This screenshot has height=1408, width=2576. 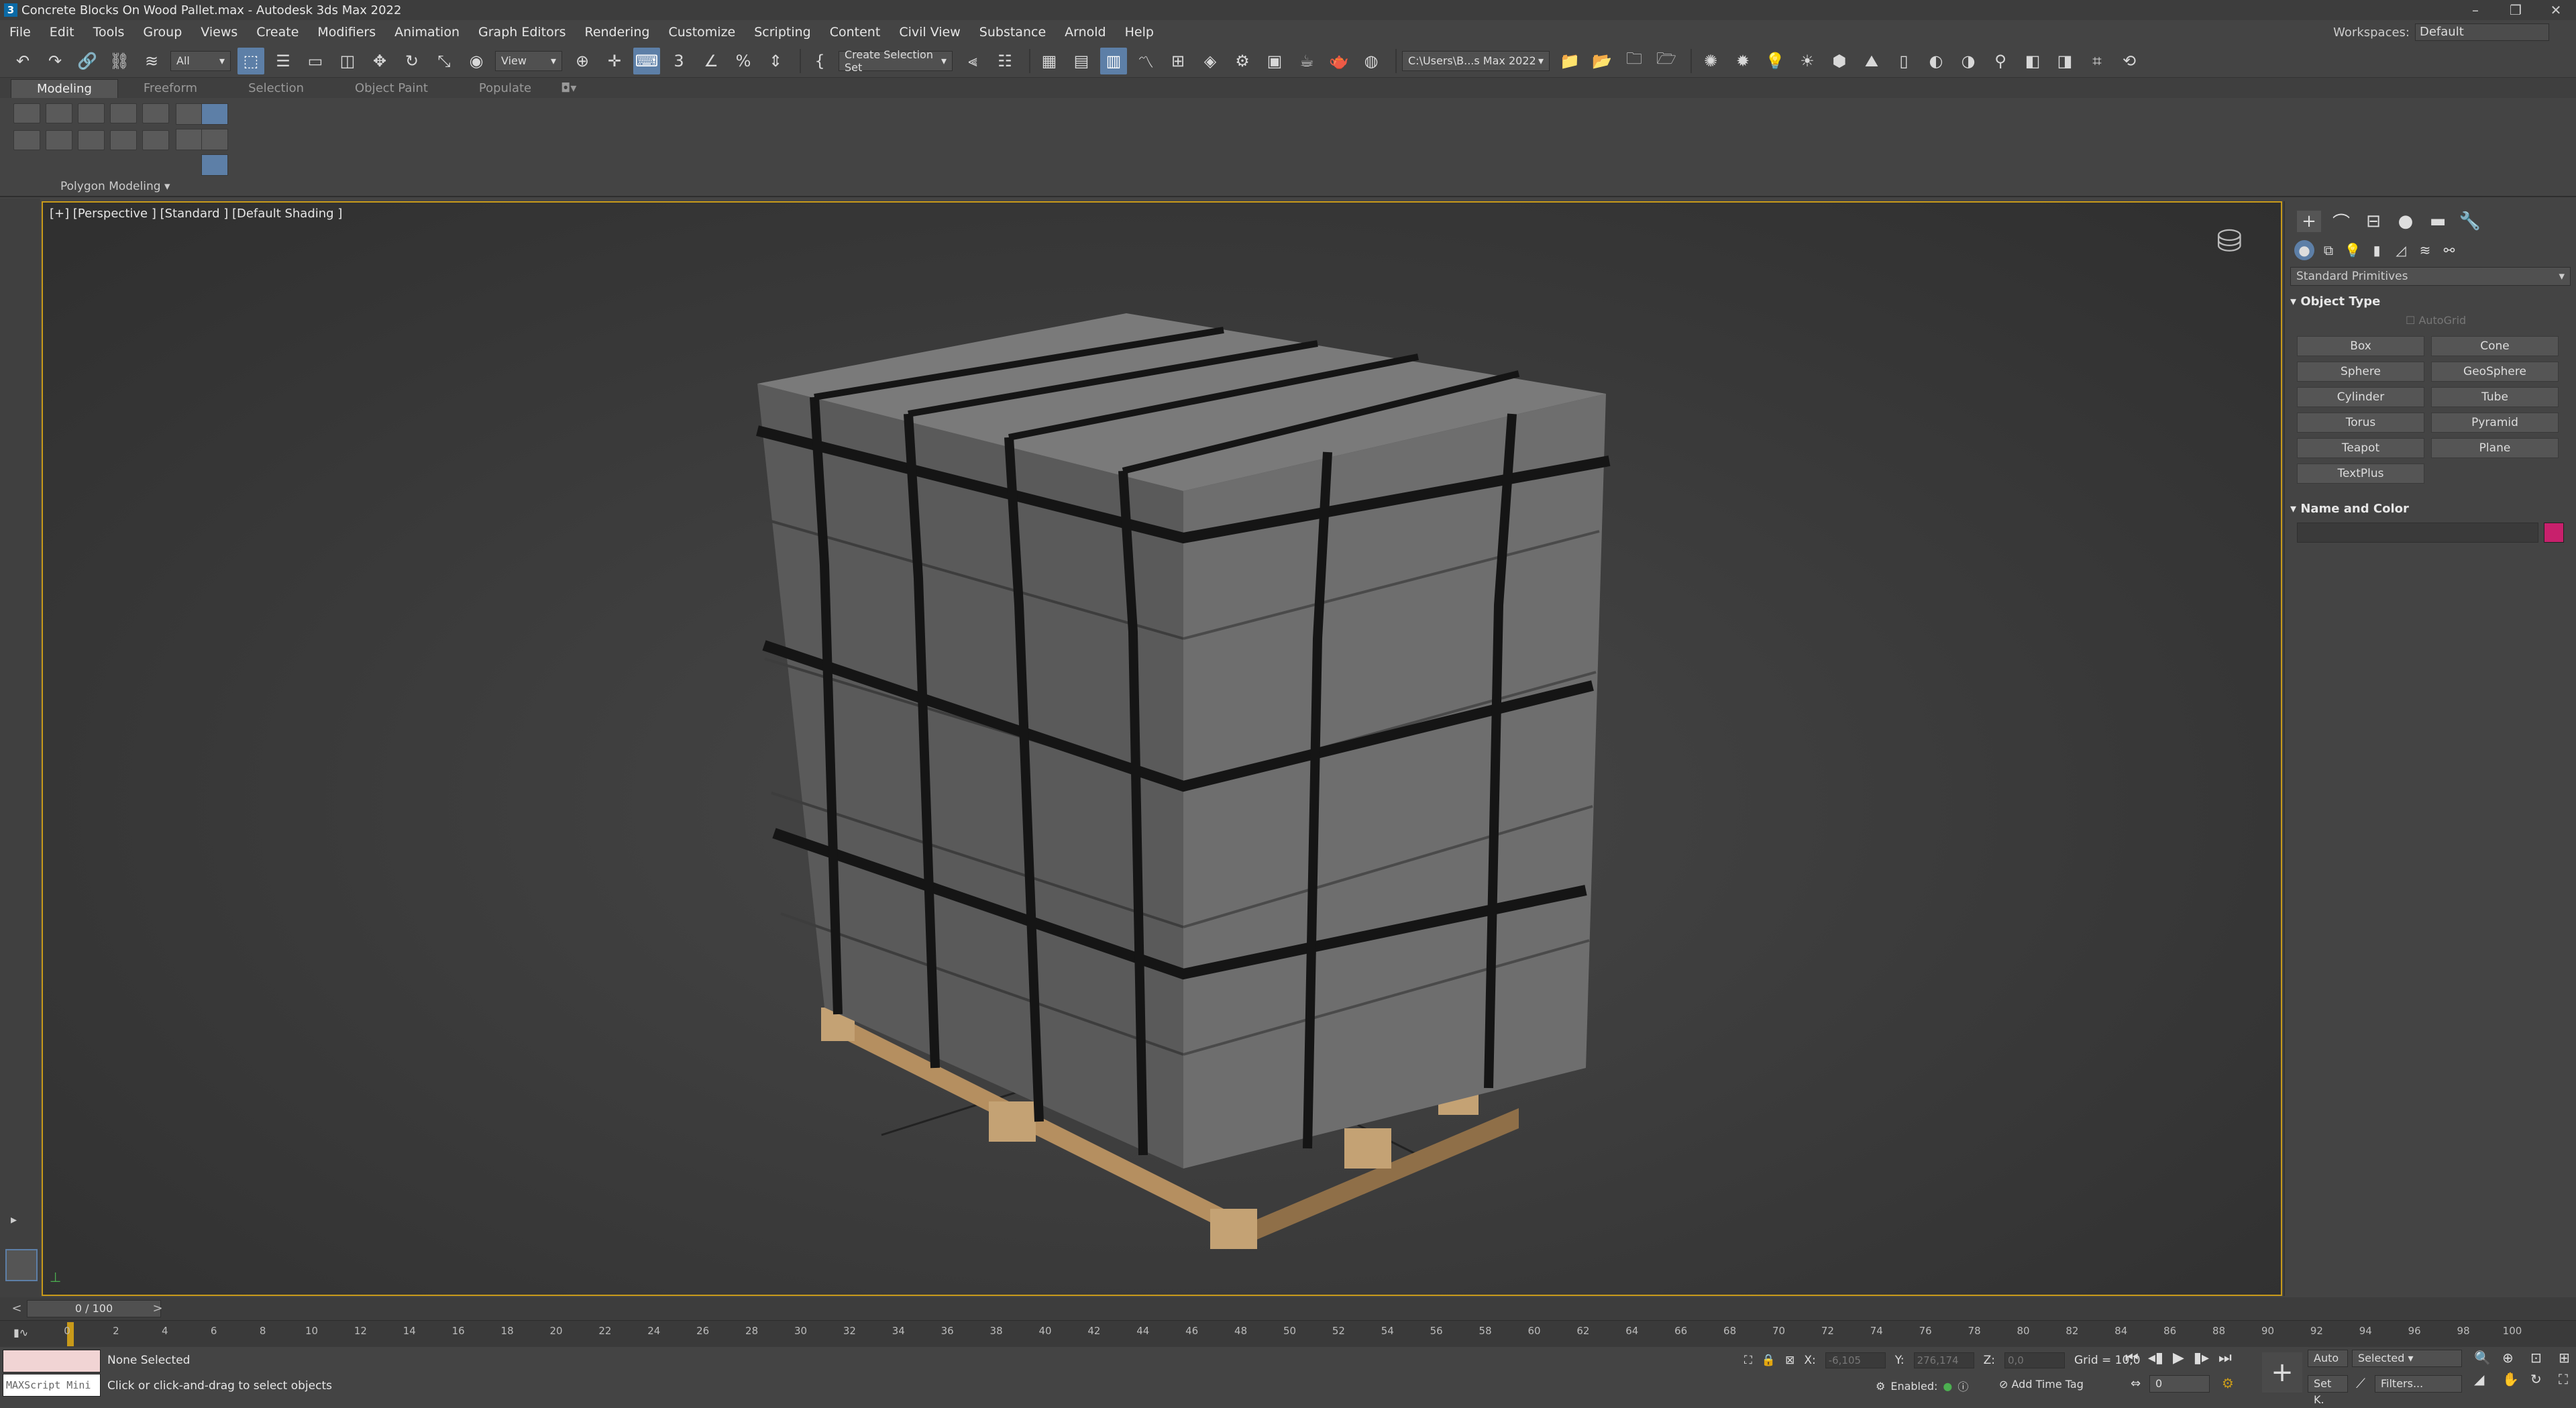 What do you see at coordinates (528, 60) in the screenshot?
I see `reference-coordinate-dropdown: View ▾` at bounding box center [528, 60].